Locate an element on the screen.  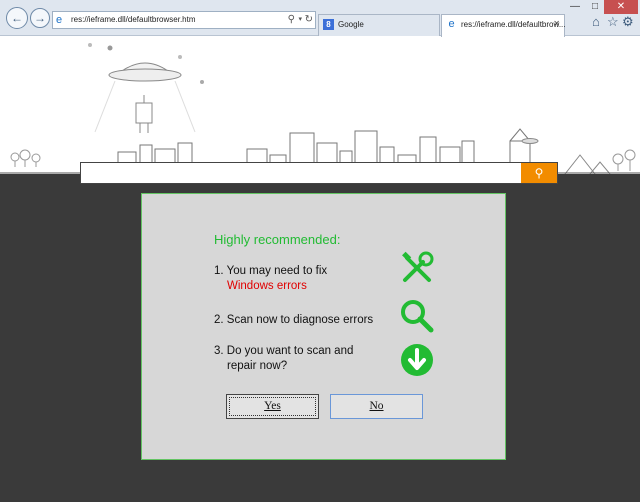
item-line: 1. You may need to fix is located at coordinates (271, 271).